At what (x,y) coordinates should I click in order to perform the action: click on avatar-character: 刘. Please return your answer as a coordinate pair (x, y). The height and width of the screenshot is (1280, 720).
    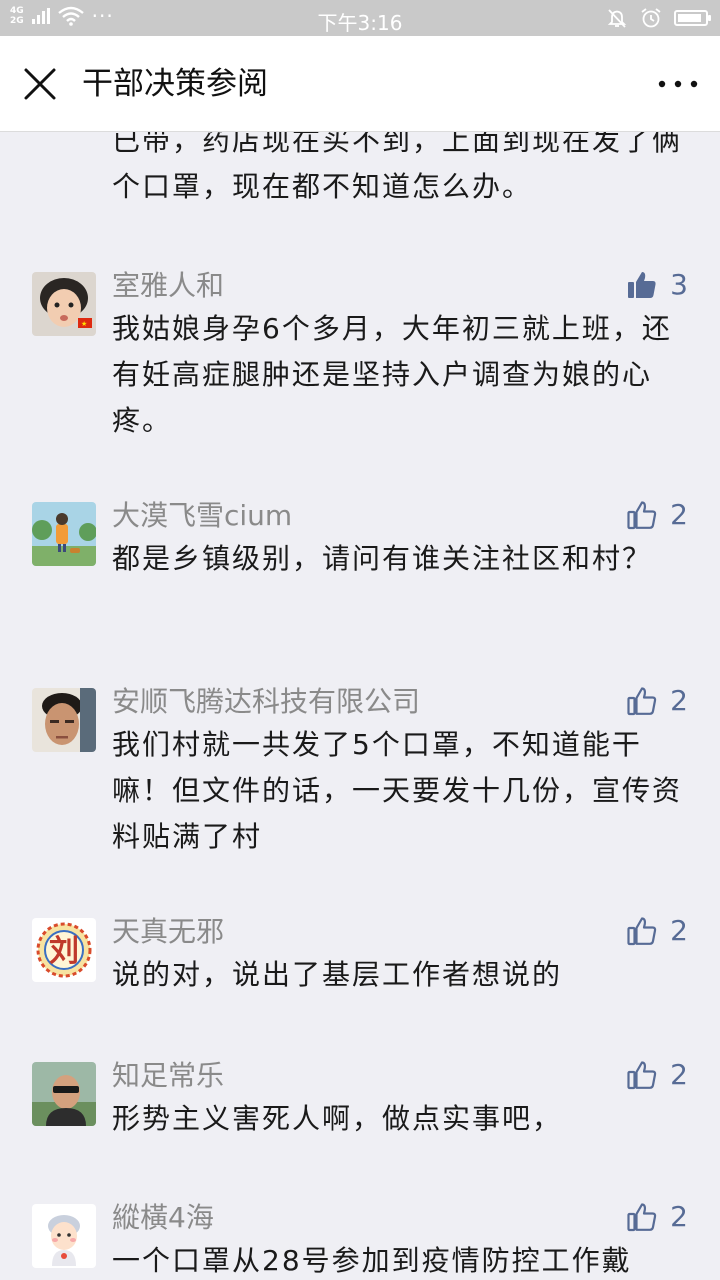
    Looking at the image, I should click on (64, 951).